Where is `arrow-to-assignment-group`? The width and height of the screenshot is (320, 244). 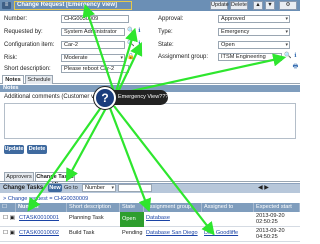 arrow-to-assignment-group is located at coordinates (202, 74).